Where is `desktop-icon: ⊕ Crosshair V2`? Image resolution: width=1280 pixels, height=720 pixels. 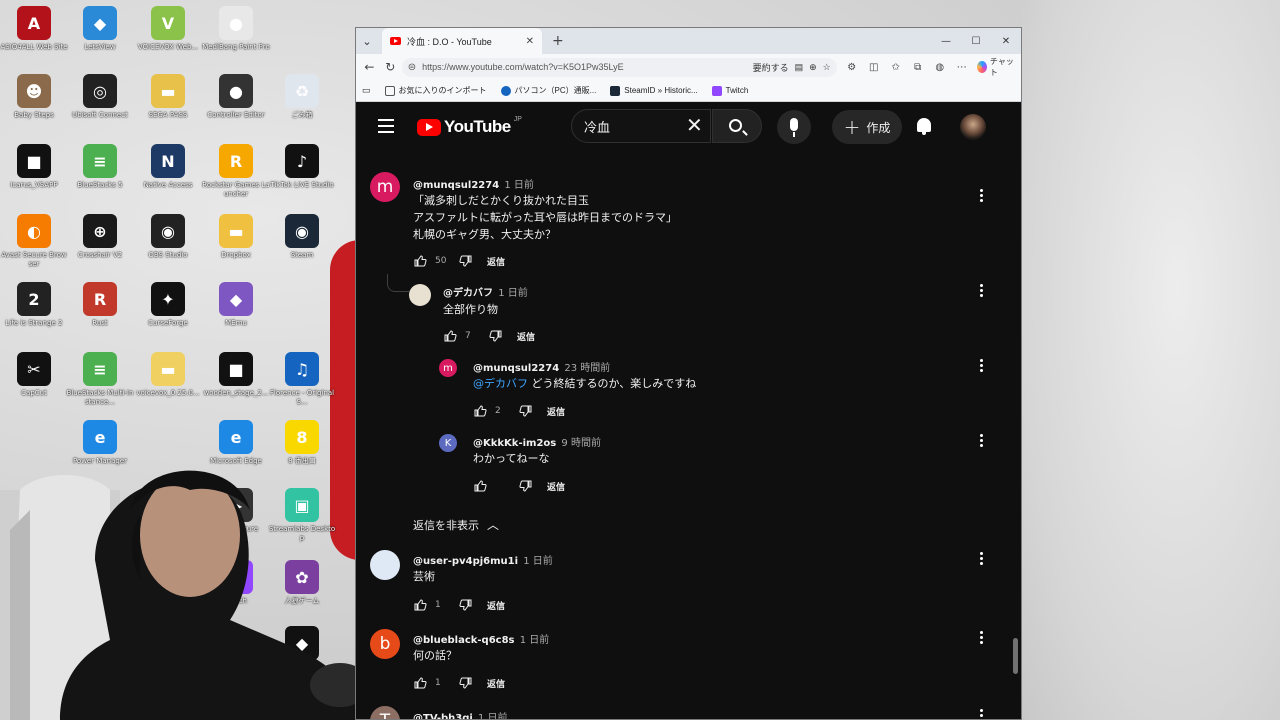 desktop-icon: ⊕ Crosshair V2 is located at coordinates (100, 237).